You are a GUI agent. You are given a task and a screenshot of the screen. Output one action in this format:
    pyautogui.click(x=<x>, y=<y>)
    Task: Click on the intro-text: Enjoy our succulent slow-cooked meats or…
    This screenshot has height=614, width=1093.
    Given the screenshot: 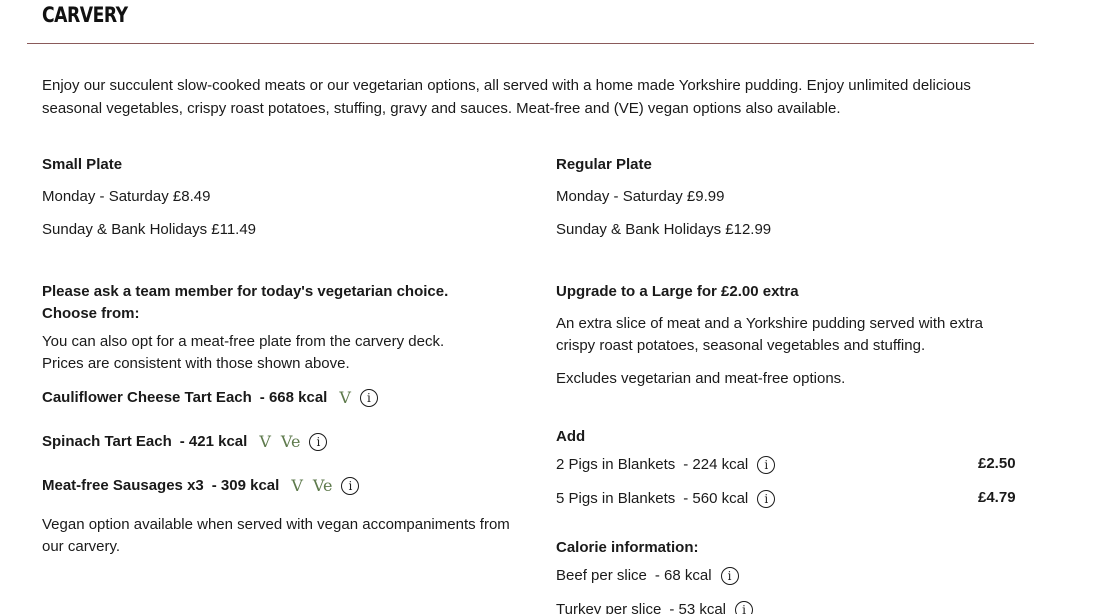 What is the action you would take?
    pyautogui.click(x=506, y=97)
    